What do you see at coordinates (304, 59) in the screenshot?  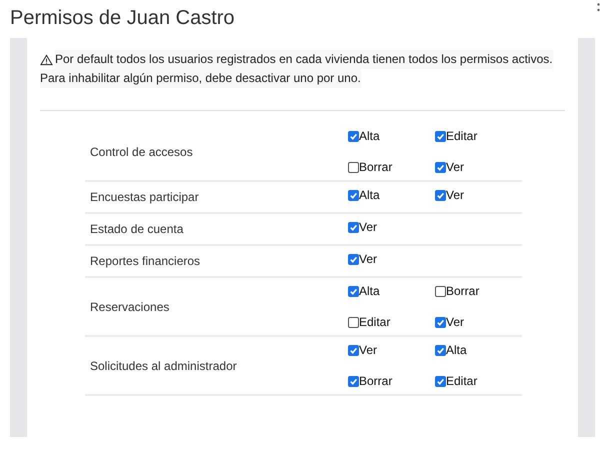 I see `notice-text: Por default todos los usuarios registrados en cada vivienda tienen todos los permisos activos.` at bounding box center [304, 59].